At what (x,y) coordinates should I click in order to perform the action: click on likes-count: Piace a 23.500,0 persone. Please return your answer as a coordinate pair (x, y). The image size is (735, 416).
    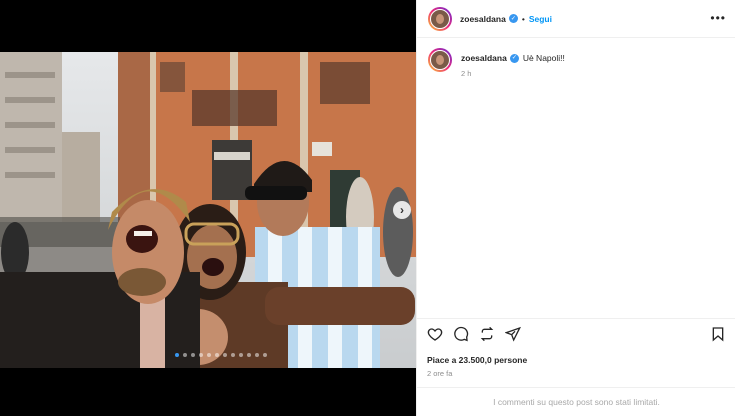
    Looking at the image, I should click on (576, 360).